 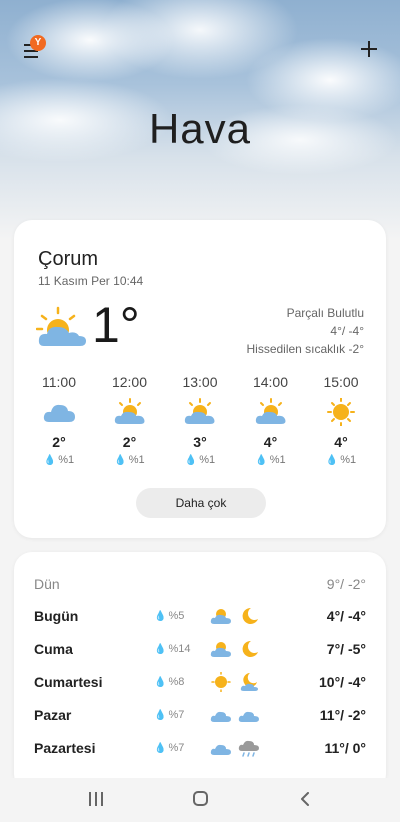 What do you see at coordinates (200, 750) in the screenshot?
I see `daily-row: Pazartesi 💧 %7 11°/ 0°` at bounding box center [200, 750].